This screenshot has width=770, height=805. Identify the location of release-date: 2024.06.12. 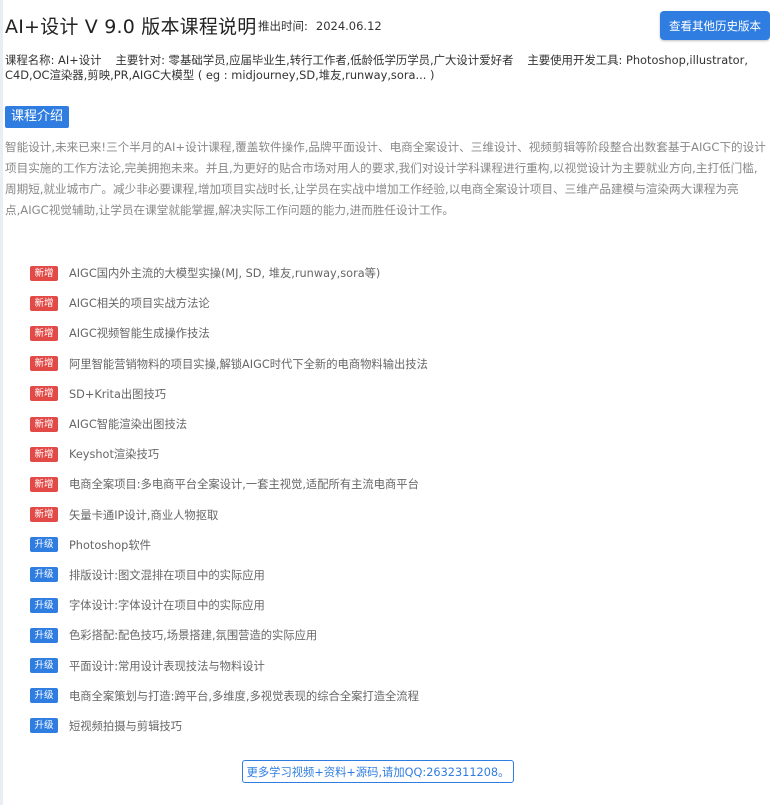
(348, 26).